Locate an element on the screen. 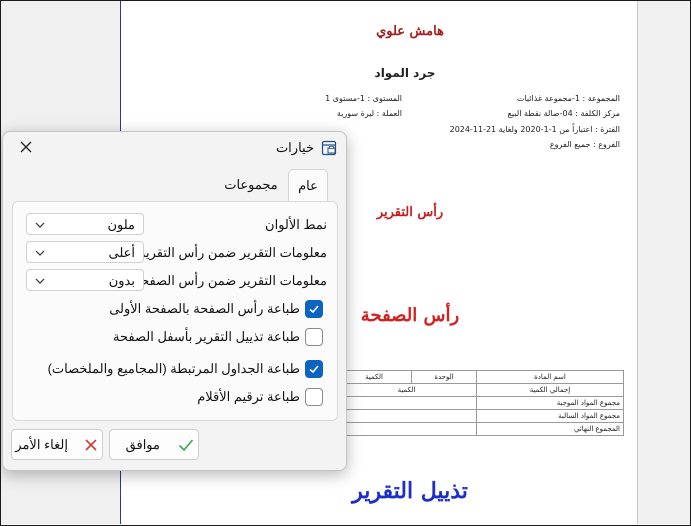  print-item-numbering-label: طباعة ترقيم الأقلام is located at coordinates (248, 396).